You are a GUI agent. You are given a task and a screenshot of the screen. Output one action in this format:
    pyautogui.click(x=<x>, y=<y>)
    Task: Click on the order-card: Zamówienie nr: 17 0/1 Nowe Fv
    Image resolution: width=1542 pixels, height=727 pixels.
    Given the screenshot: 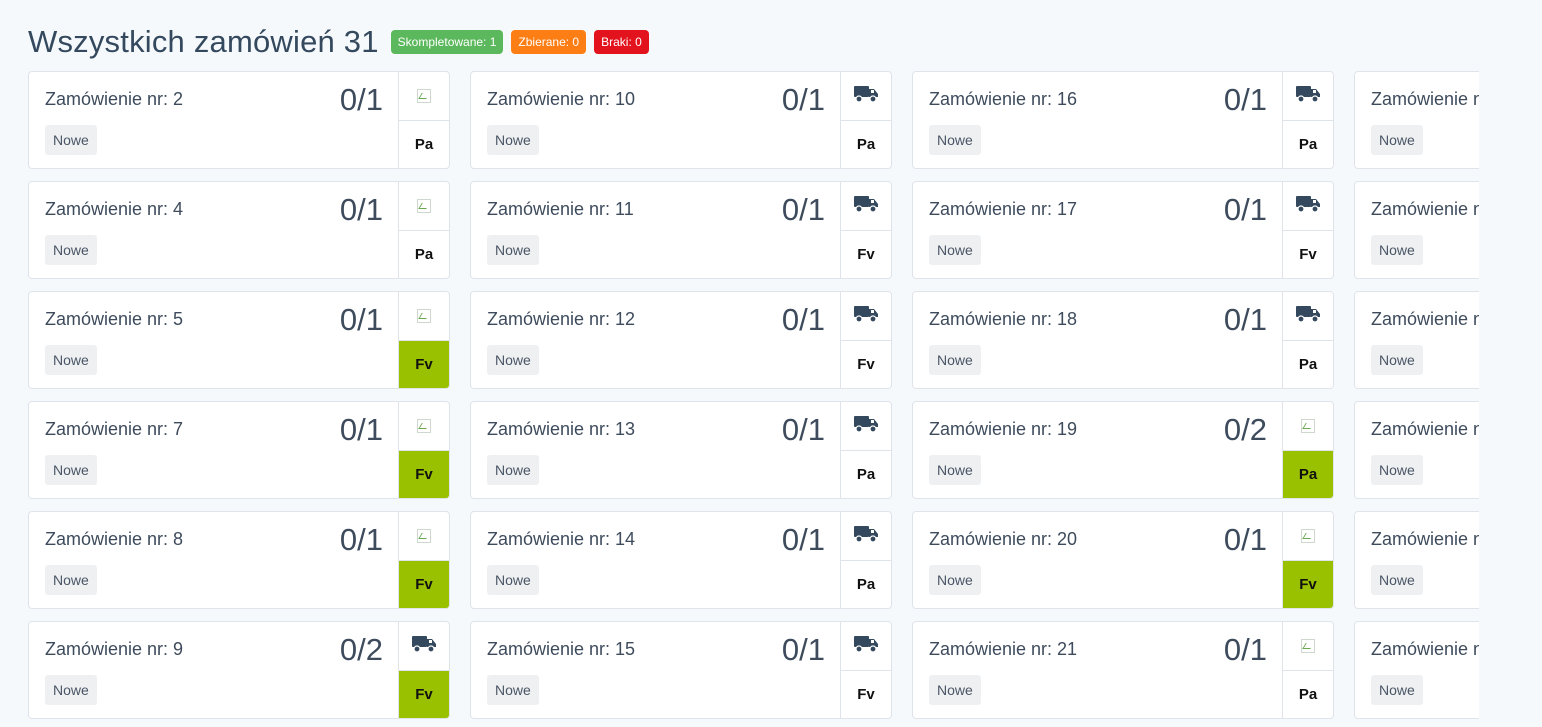 What is the action you would take?
    pyautogui.click(x=1123, y=230)
    